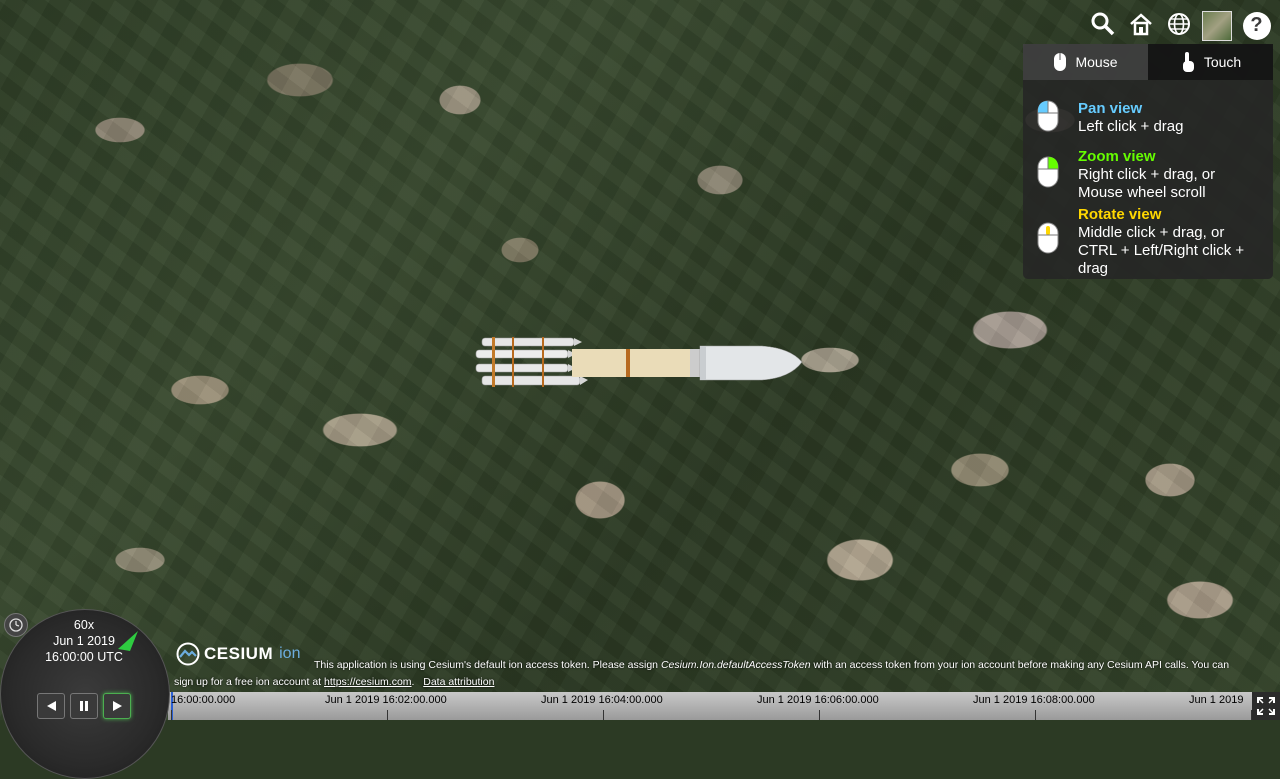  I want to click on timeline-label: Jun 1 2019 16:02:00.000, so click(386, 700).